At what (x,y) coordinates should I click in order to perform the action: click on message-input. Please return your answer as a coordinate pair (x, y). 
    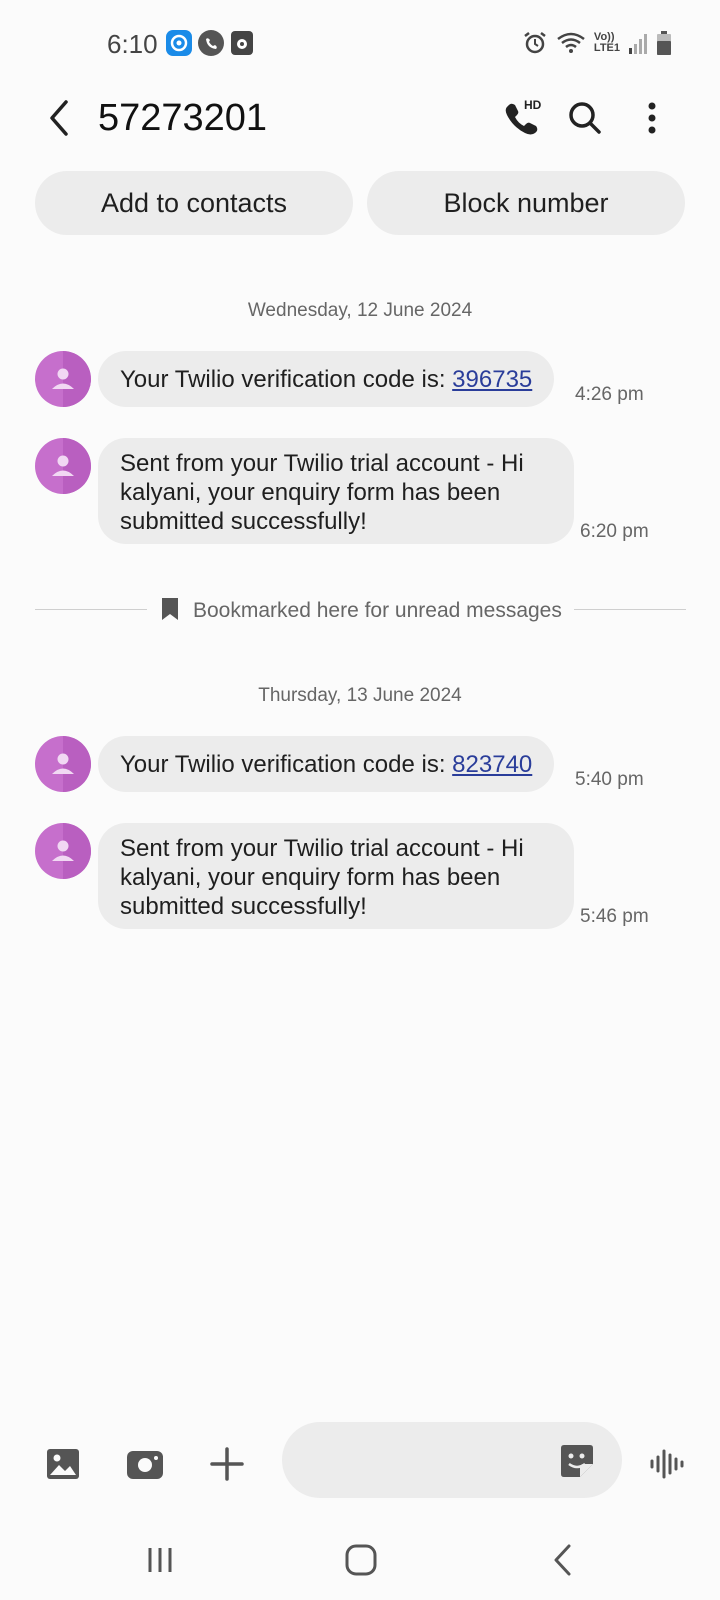
    Looking at the image, I should click on (452, 1460).